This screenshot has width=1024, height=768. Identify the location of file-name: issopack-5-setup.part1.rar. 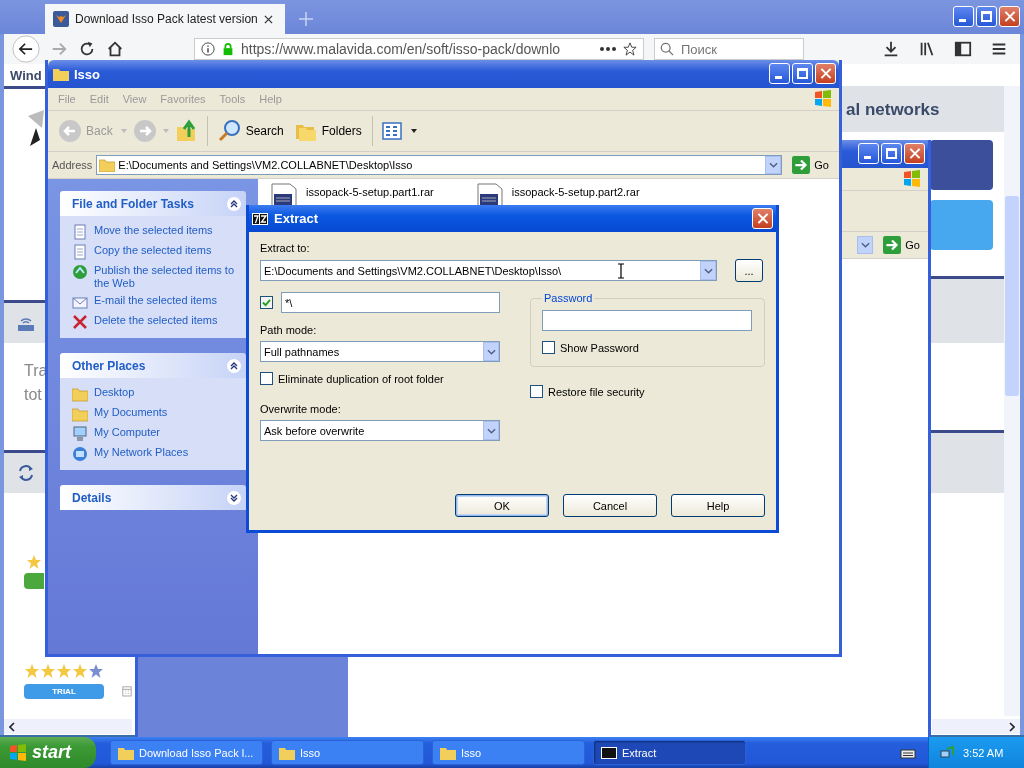
(370, 192).